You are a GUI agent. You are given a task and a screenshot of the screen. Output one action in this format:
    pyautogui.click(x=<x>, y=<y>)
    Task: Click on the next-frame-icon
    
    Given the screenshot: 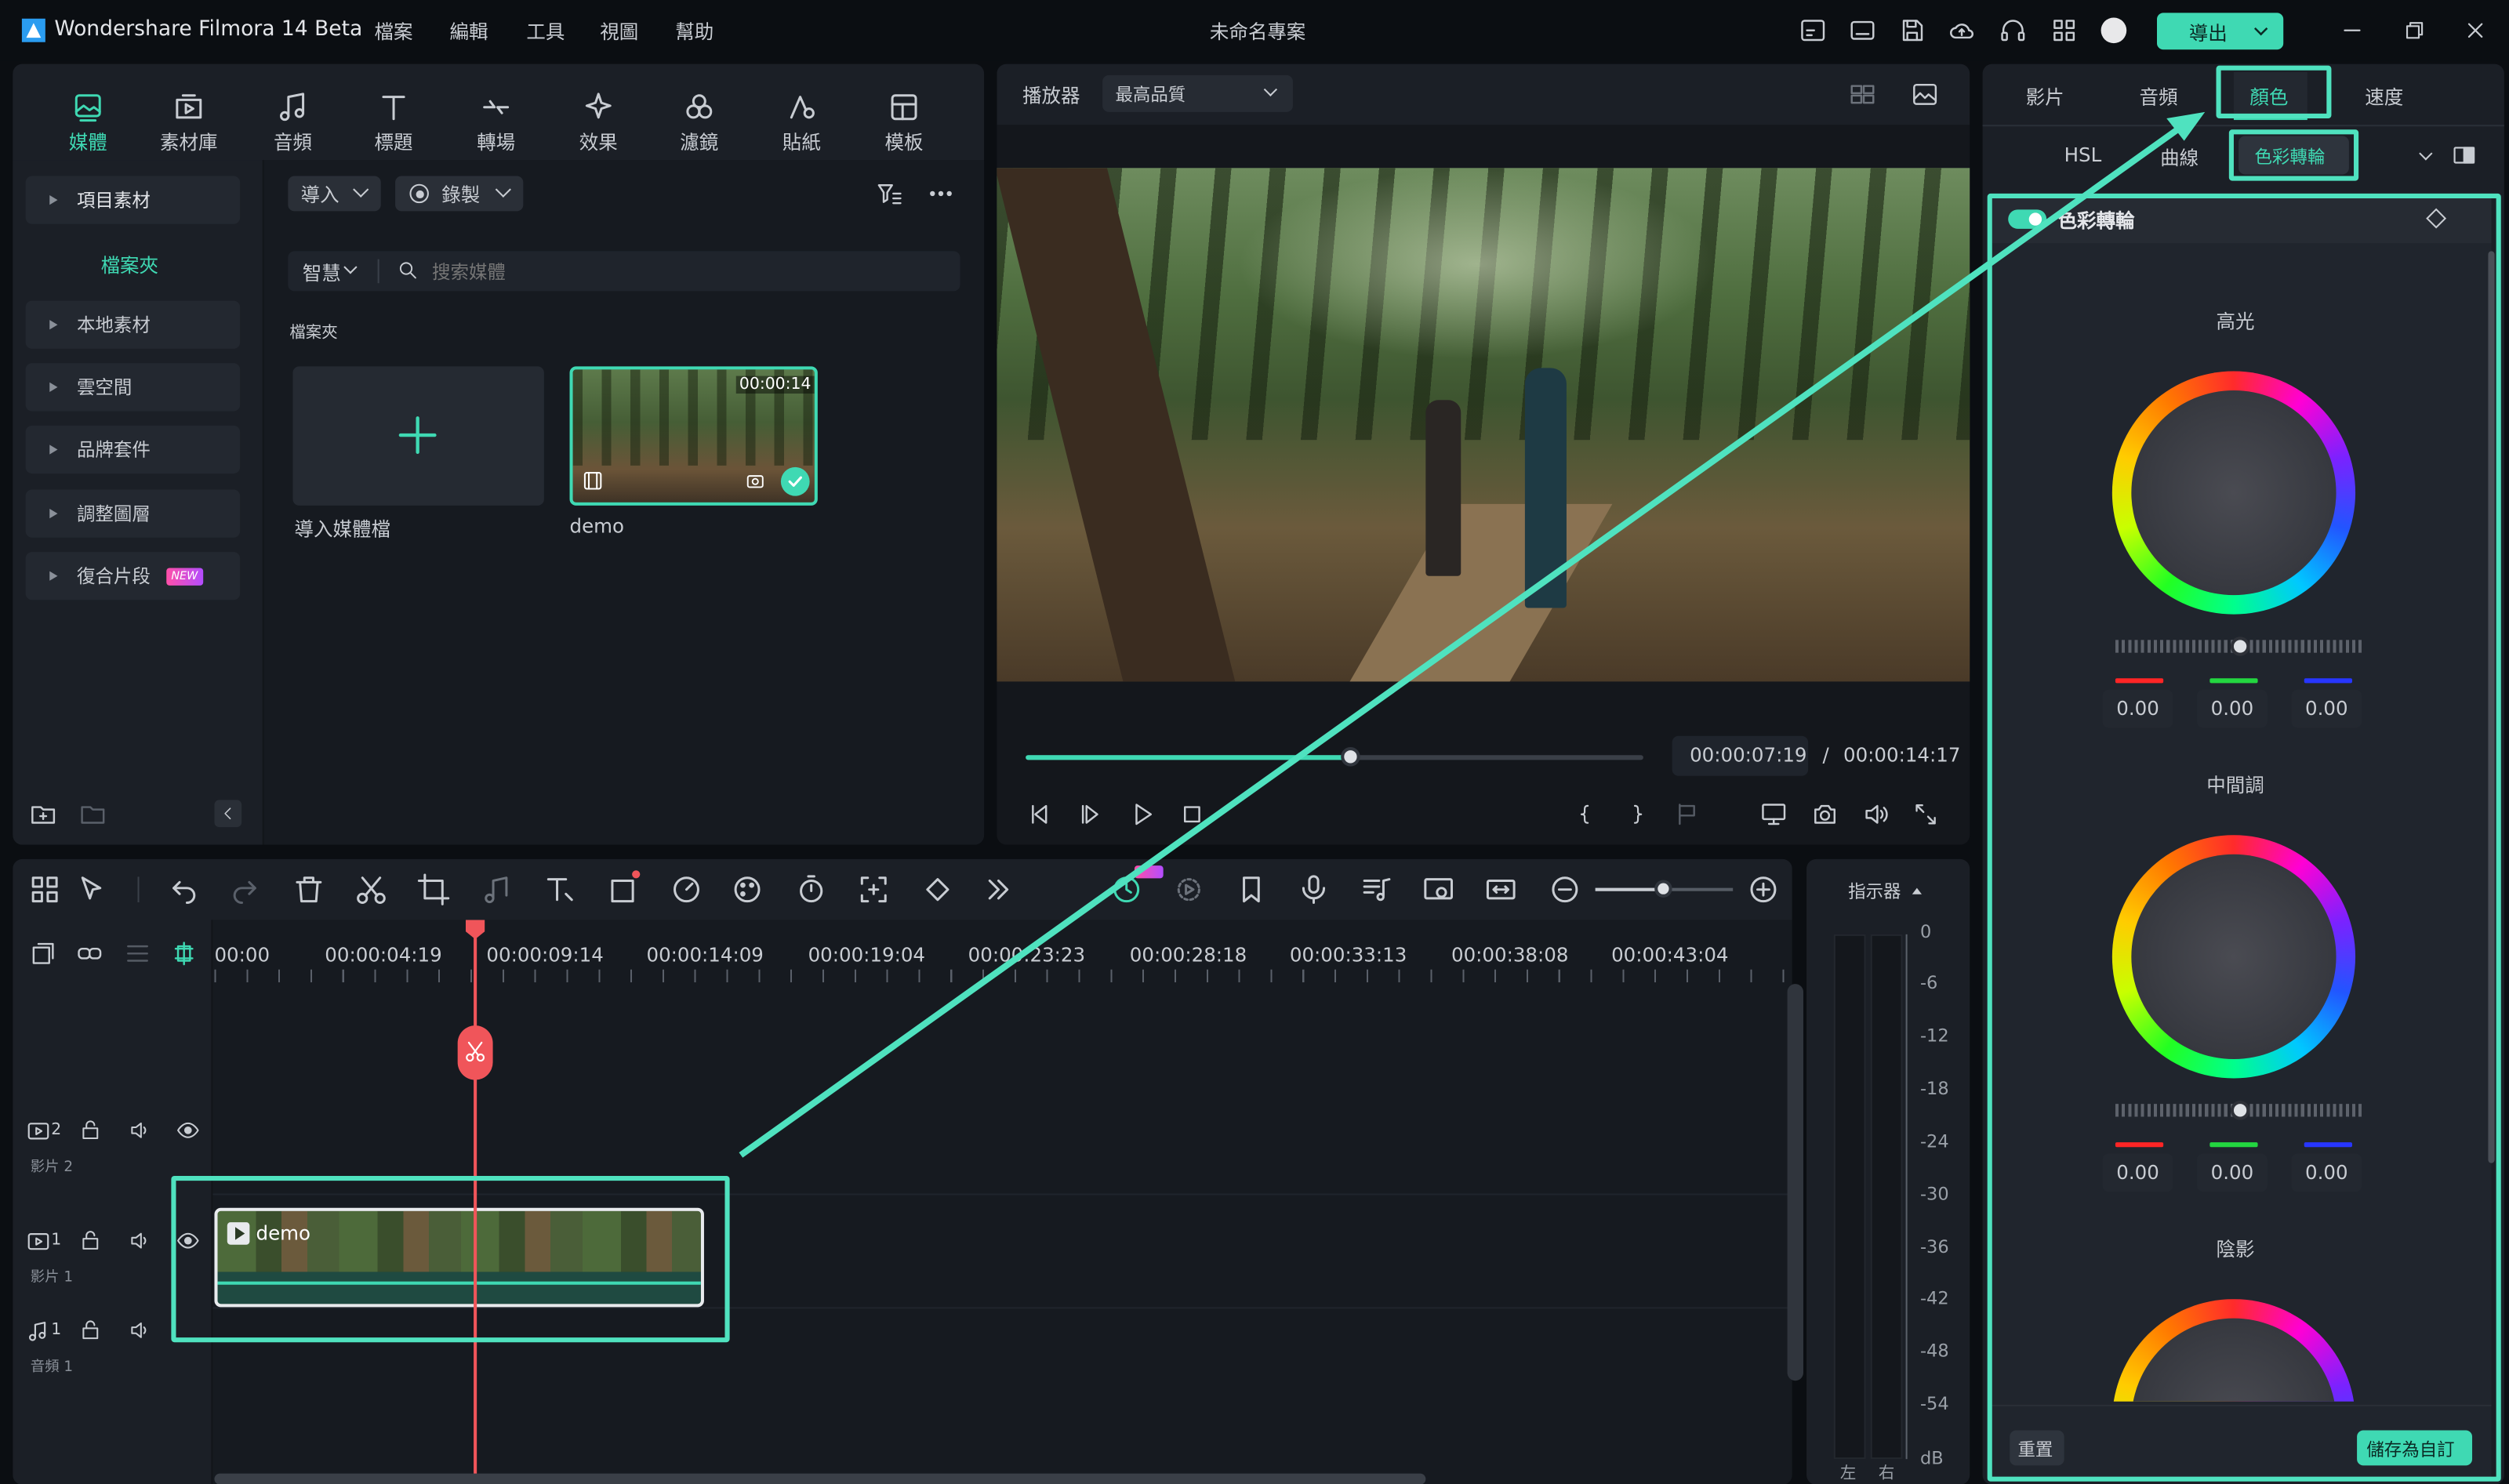 What is the action you would take?
    pyautogui.click(x=1091, y=814)
    